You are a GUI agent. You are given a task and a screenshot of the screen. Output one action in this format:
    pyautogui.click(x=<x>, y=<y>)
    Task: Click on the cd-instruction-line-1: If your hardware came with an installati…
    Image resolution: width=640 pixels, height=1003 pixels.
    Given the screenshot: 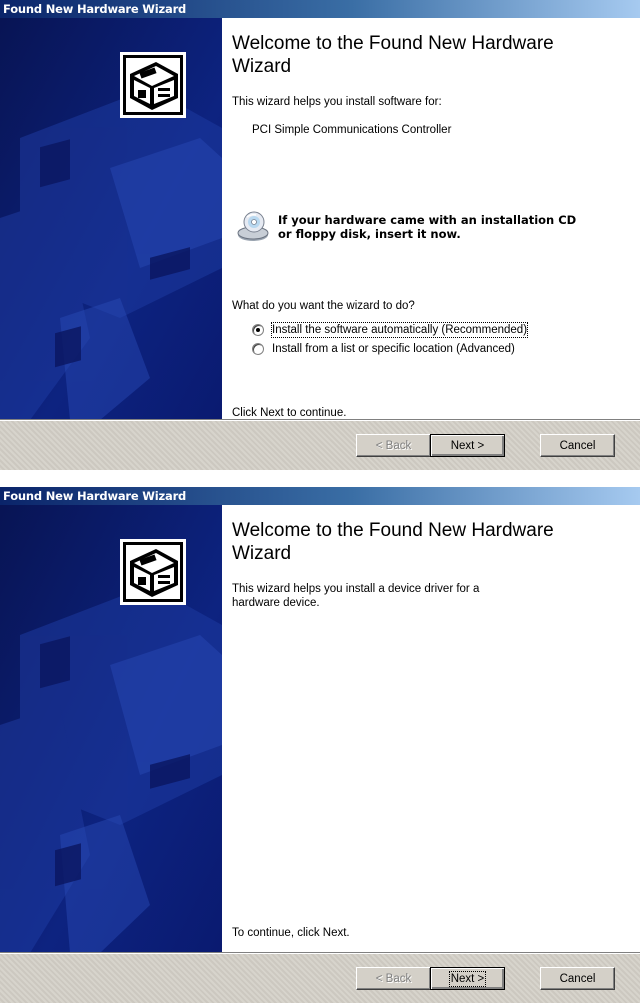 What is the action you would take?
    pyautogui.click(x=427, y=220)
    